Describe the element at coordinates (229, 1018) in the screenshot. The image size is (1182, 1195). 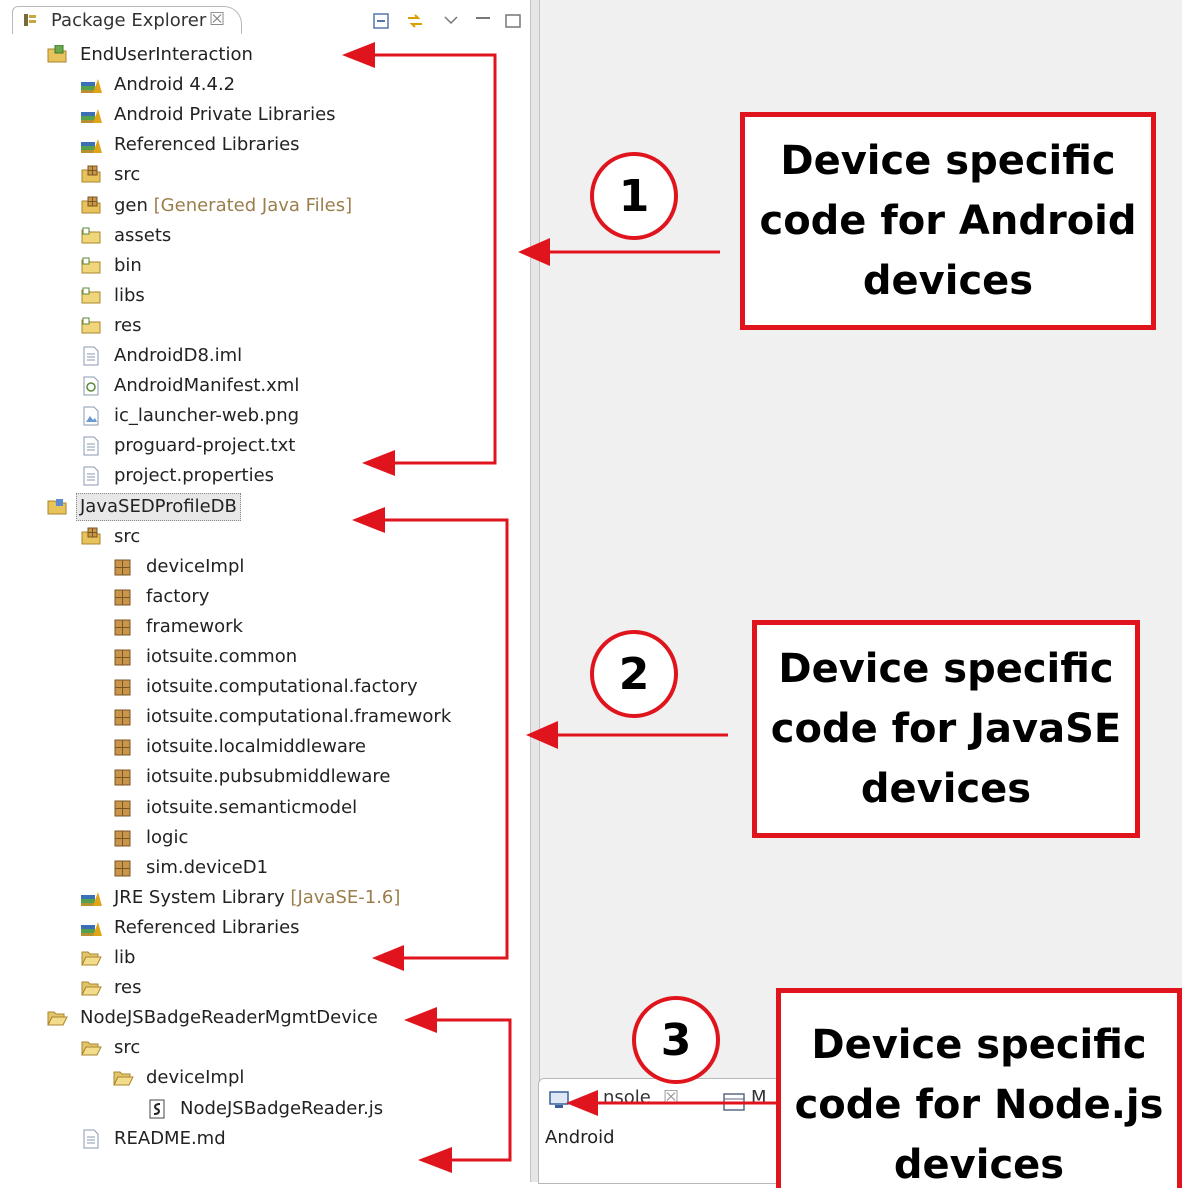
I see `tree-item-text: NodeJSBadgeReaderMgmtDevice` at that location.